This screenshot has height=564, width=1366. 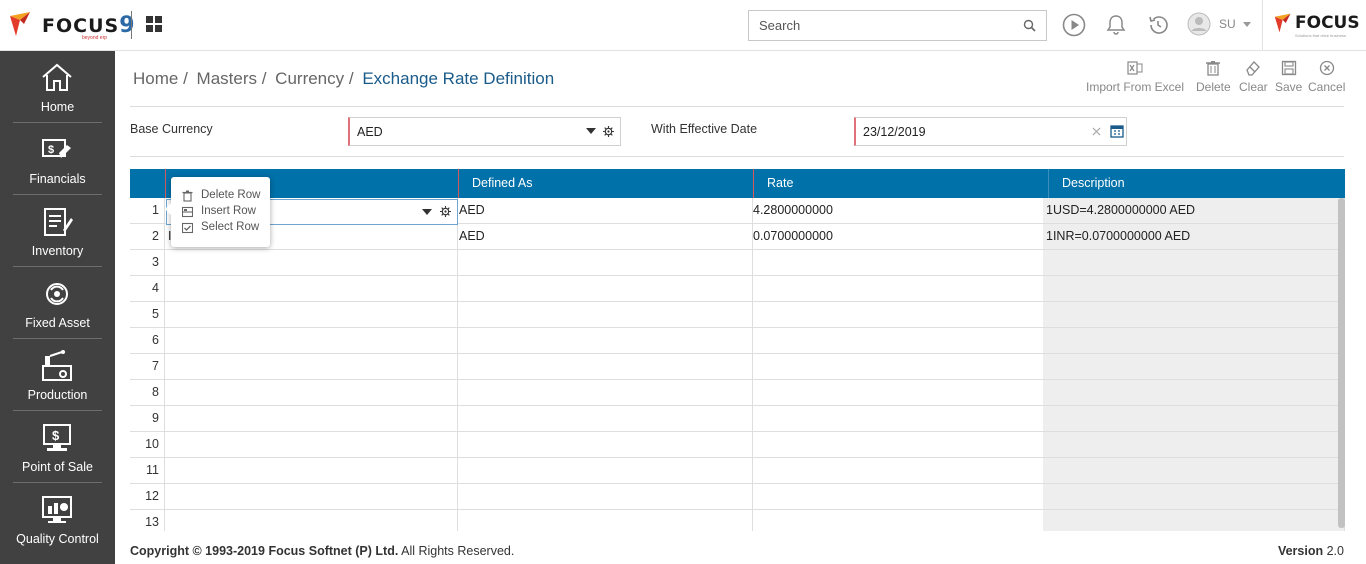 I want to click on table-row: 10, so click(x=737, y=445).